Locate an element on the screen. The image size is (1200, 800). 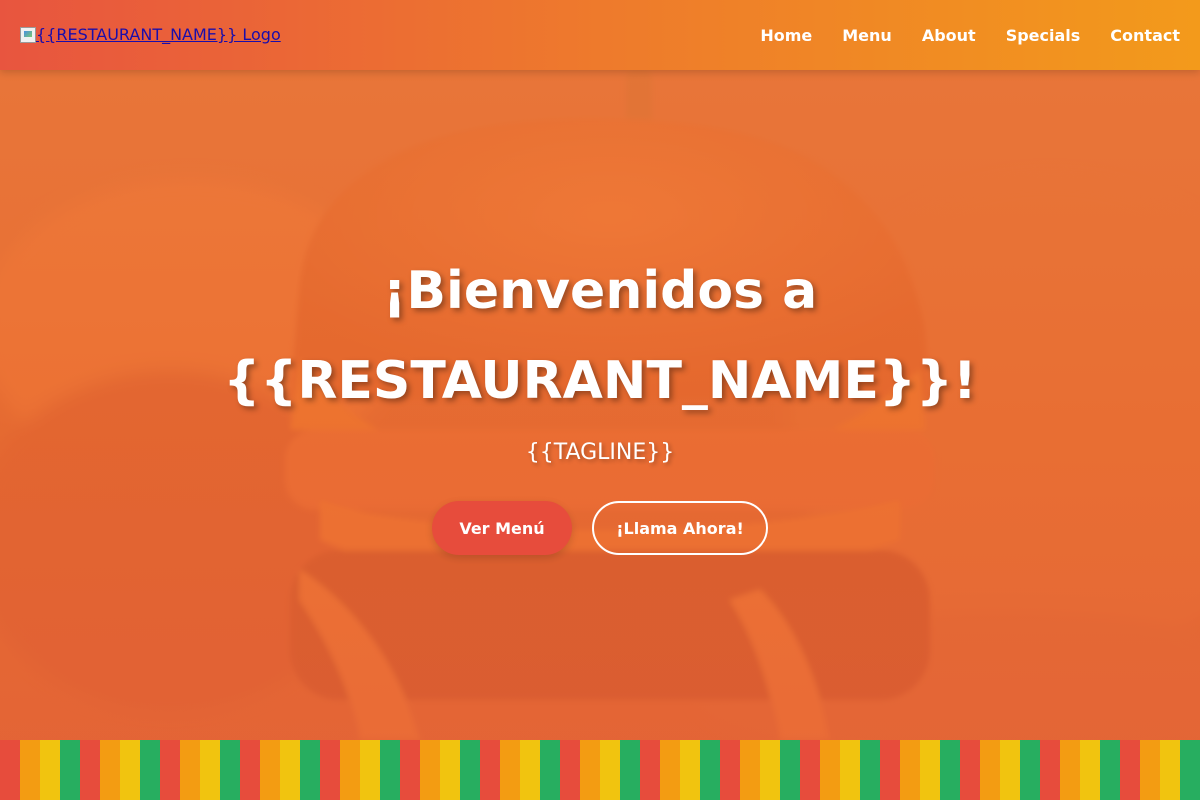
decorative-stripe-band is located at coordinates (600, 770).